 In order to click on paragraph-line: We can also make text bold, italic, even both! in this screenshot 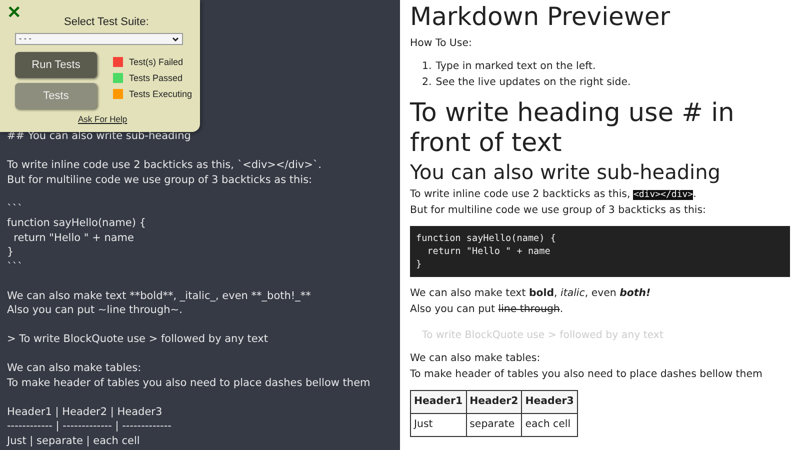, I will do `click(530, 293)`.